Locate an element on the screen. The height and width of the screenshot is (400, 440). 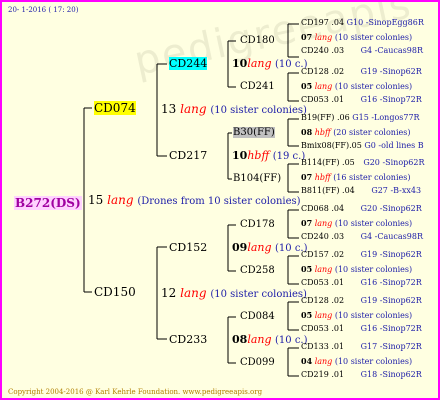
g1-num-1: 13 is located at coordinates (169, 109).